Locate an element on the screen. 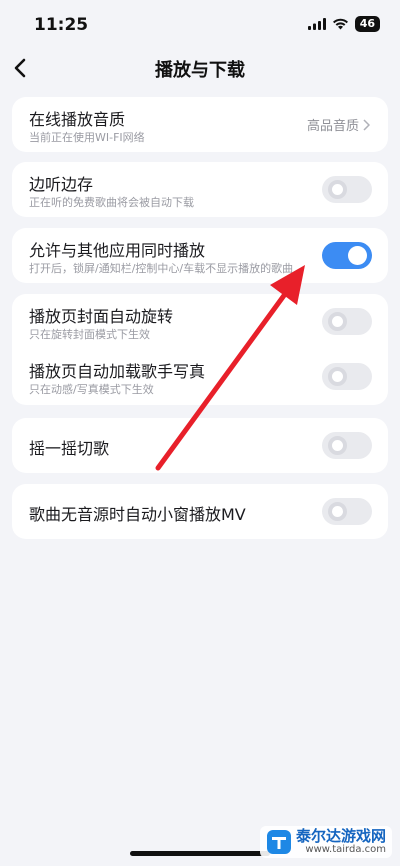  quality-value: 高品音质 is located at coordinates (338, 124).